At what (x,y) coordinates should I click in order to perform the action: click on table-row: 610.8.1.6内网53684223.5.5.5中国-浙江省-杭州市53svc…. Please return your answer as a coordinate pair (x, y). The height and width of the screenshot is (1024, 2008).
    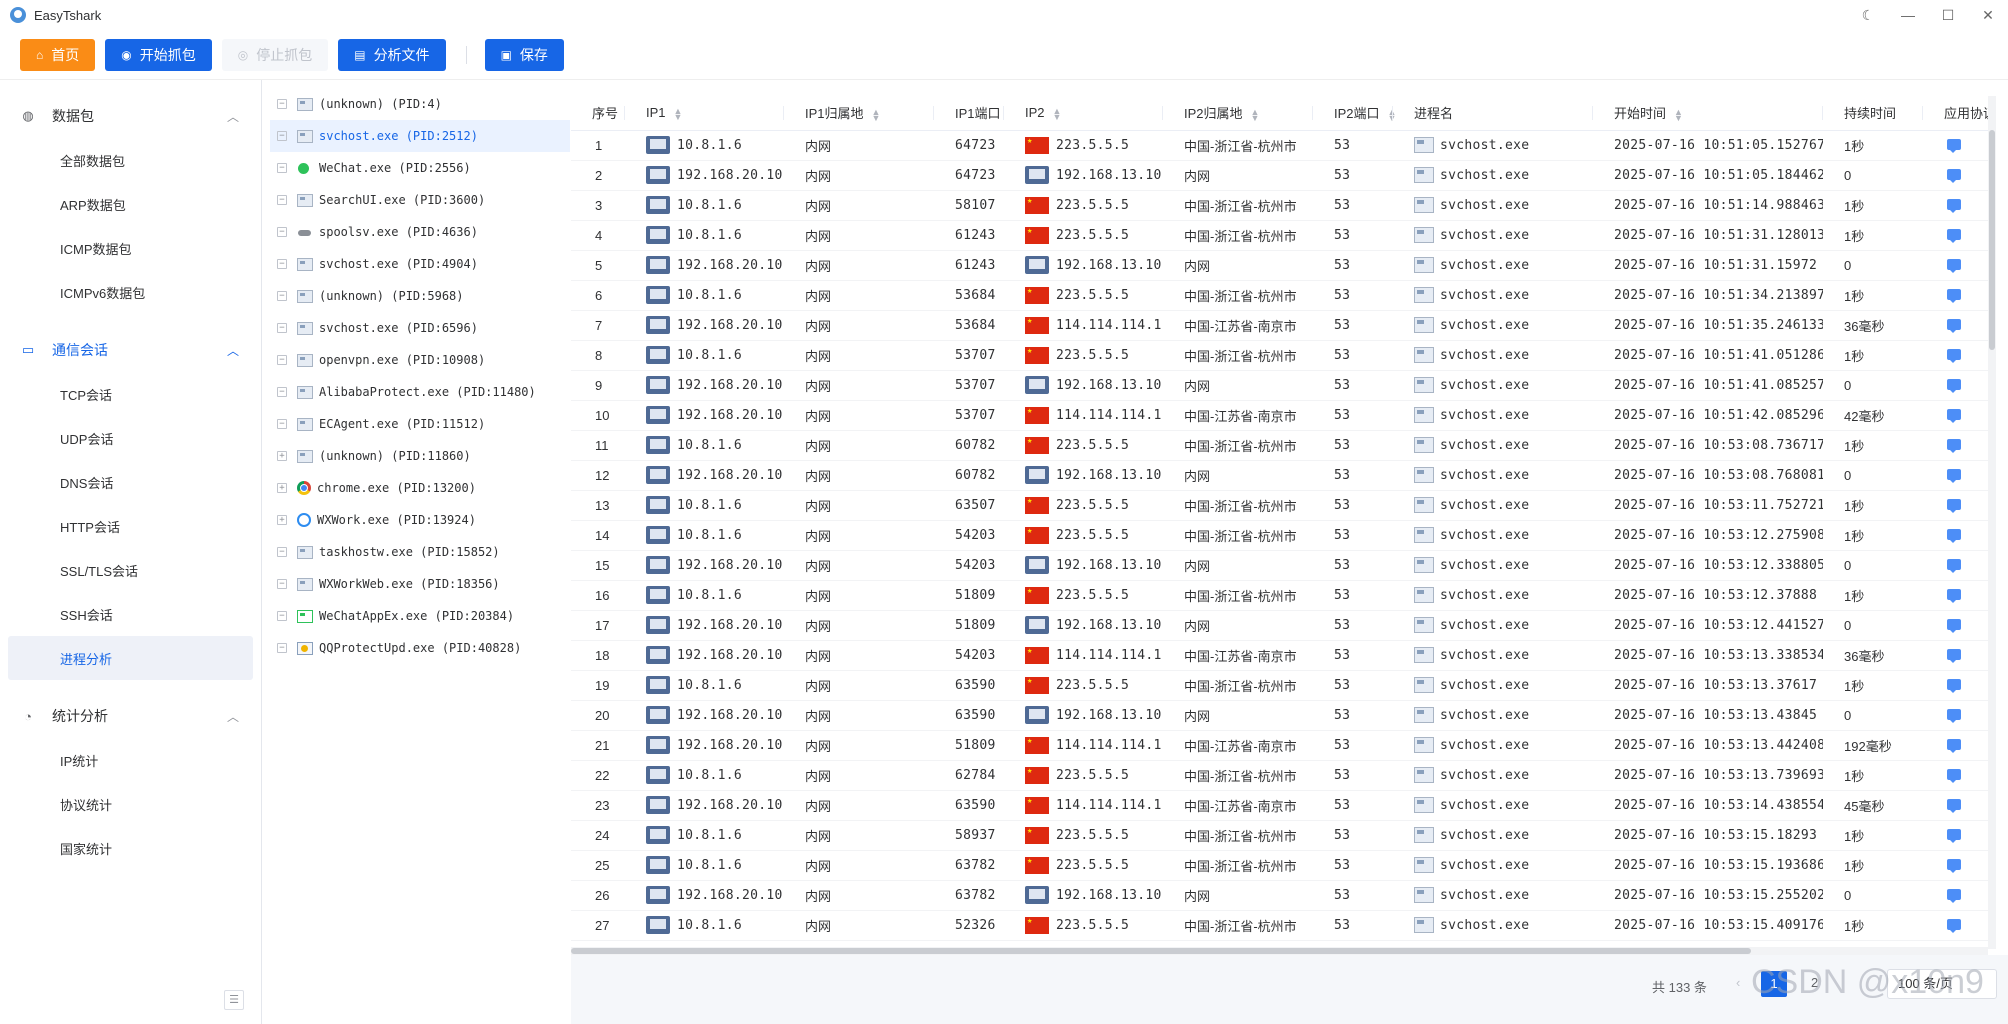
    Looking at the image, I should click on (1279, 295).